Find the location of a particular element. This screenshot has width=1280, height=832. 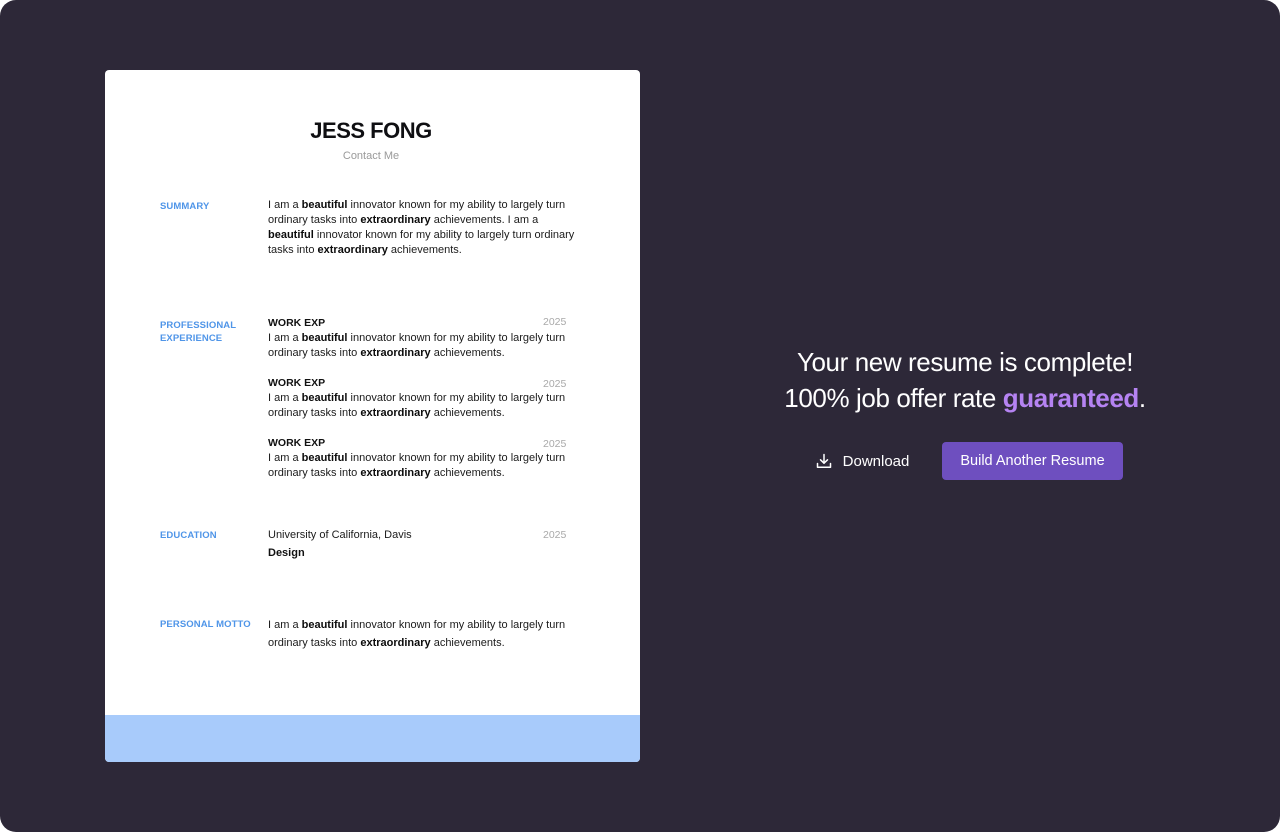

guarantee-highlight: guaranteed is located at coordinates (1071, 398).